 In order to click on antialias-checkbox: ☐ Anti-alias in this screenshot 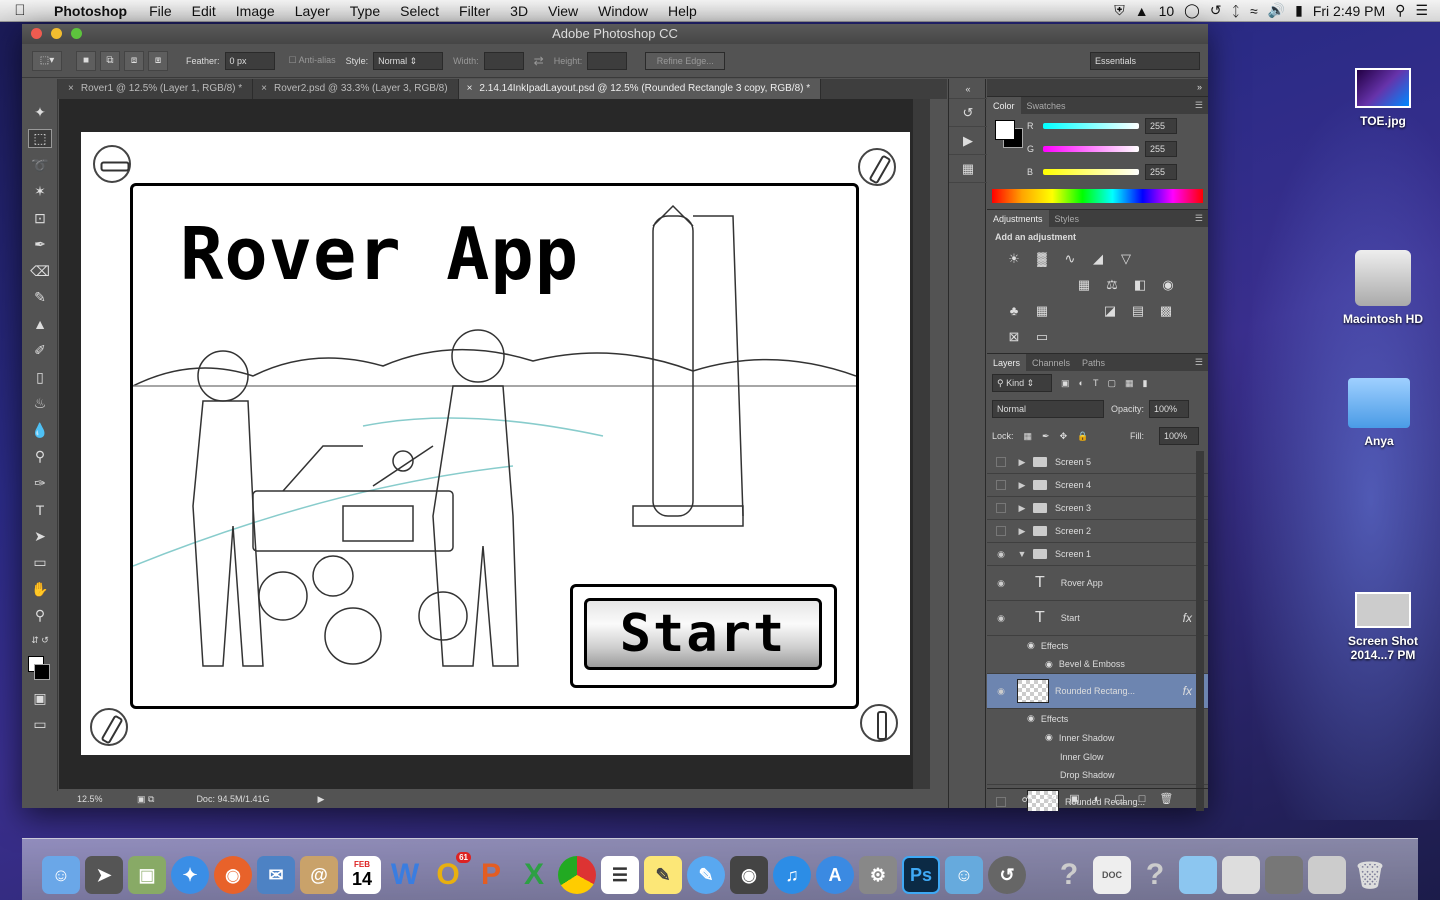, I will do `click(312, 60)`.